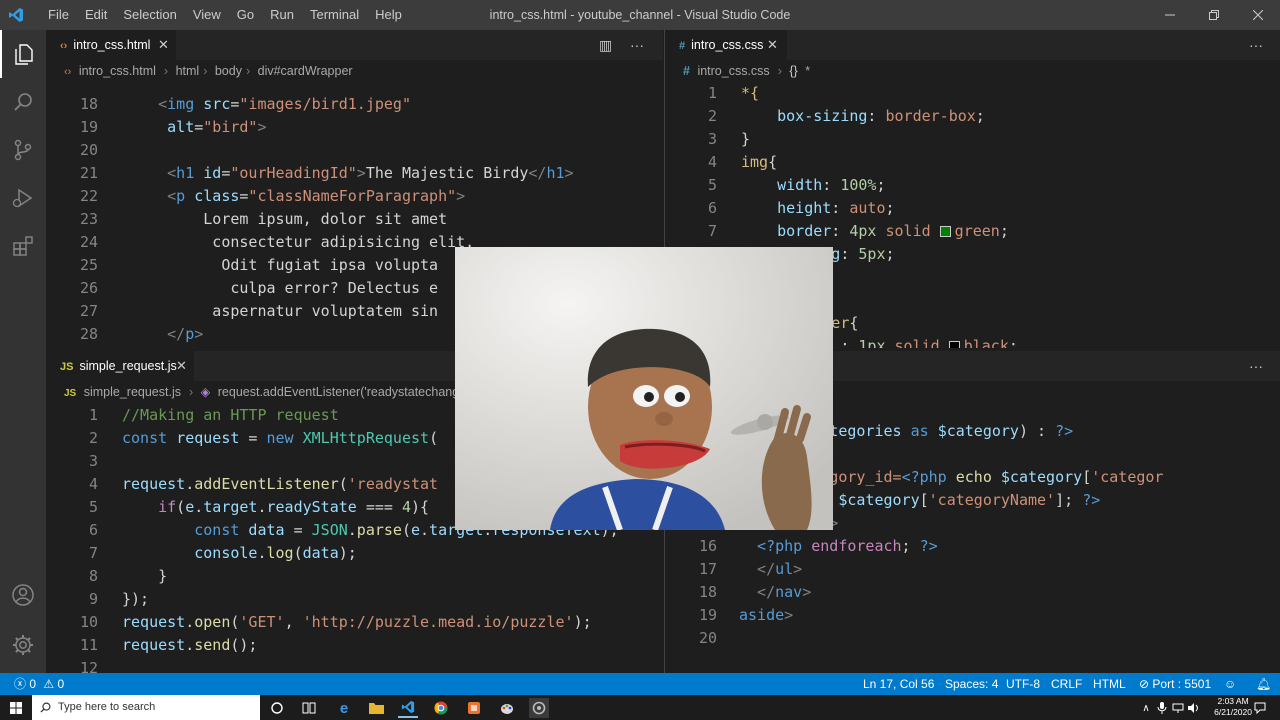 The image size is (1280, 720). I want to click on menu-help: Help, so click(388, 15).